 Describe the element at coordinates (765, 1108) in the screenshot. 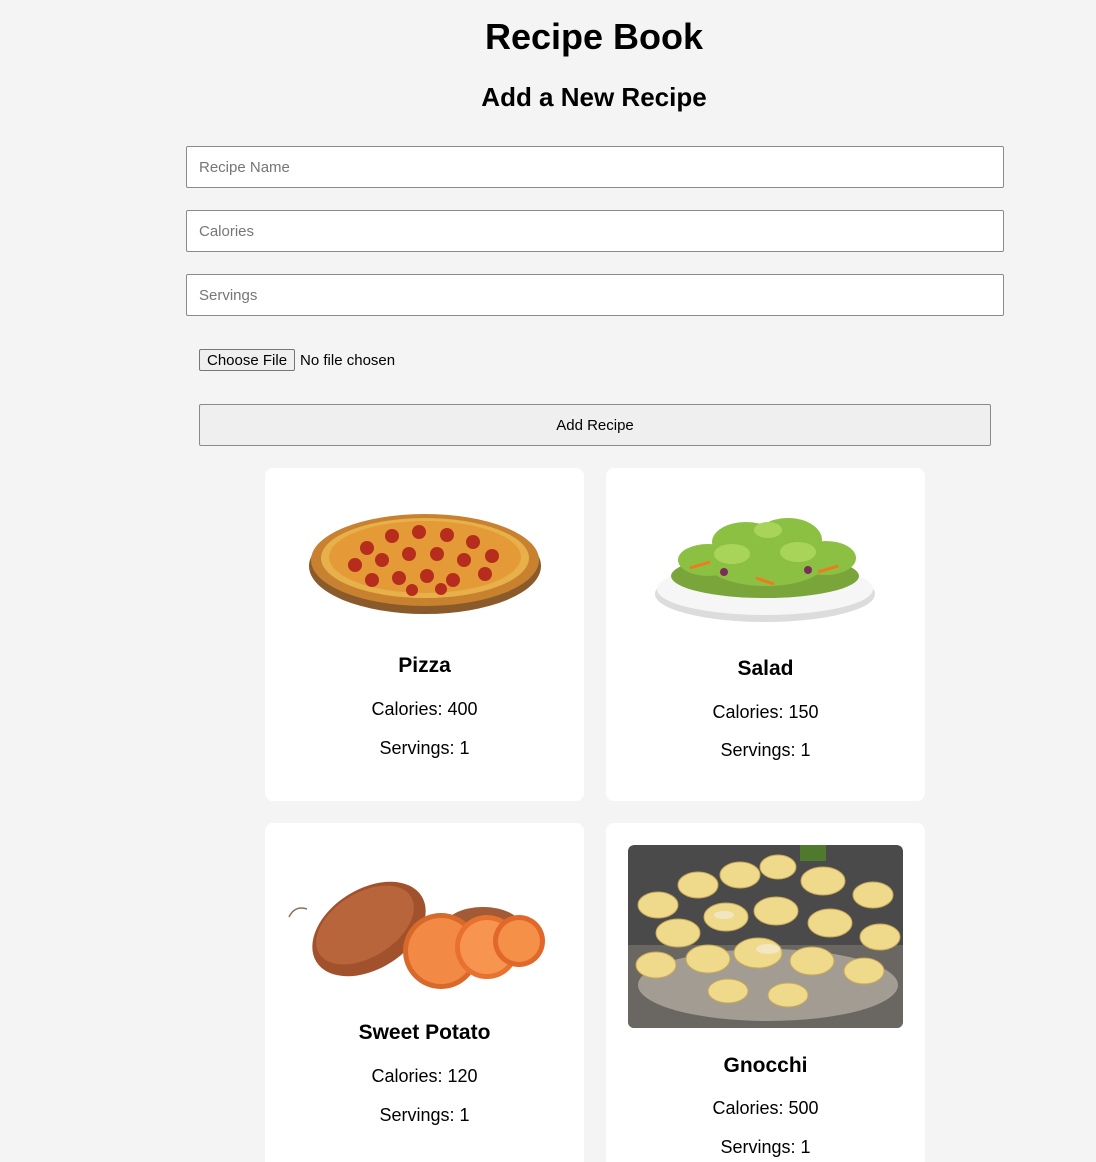

I see `recipe-calories: Calories: 500` at that location.